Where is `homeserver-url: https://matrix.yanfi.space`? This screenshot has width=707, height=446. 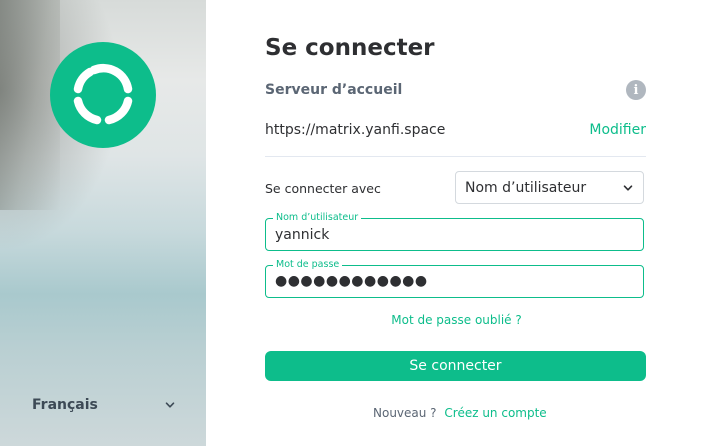
homeserver-url: https://matrix.yanfi.space is located at coordinates (355, 130).